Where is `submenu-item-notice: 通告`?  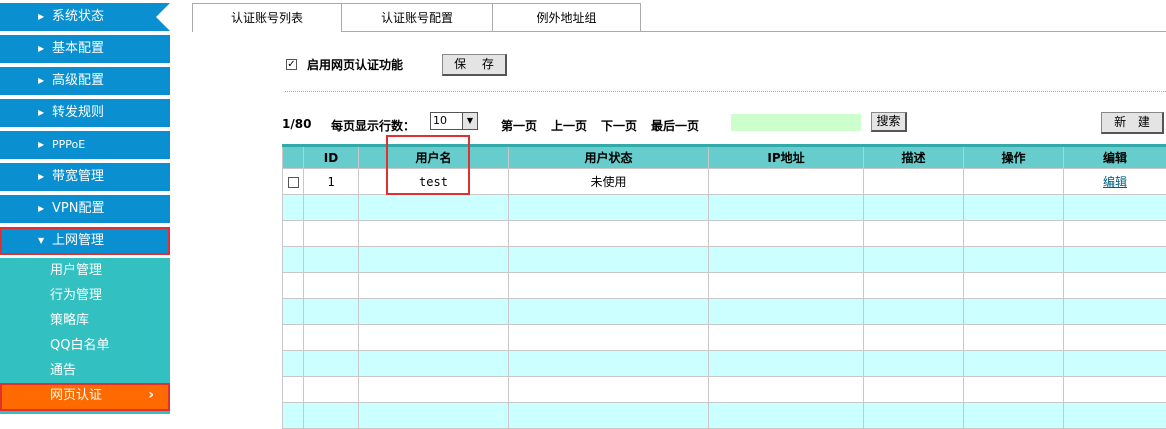 submenu-item-notice: 通告 is located at coordinates (85, 370).